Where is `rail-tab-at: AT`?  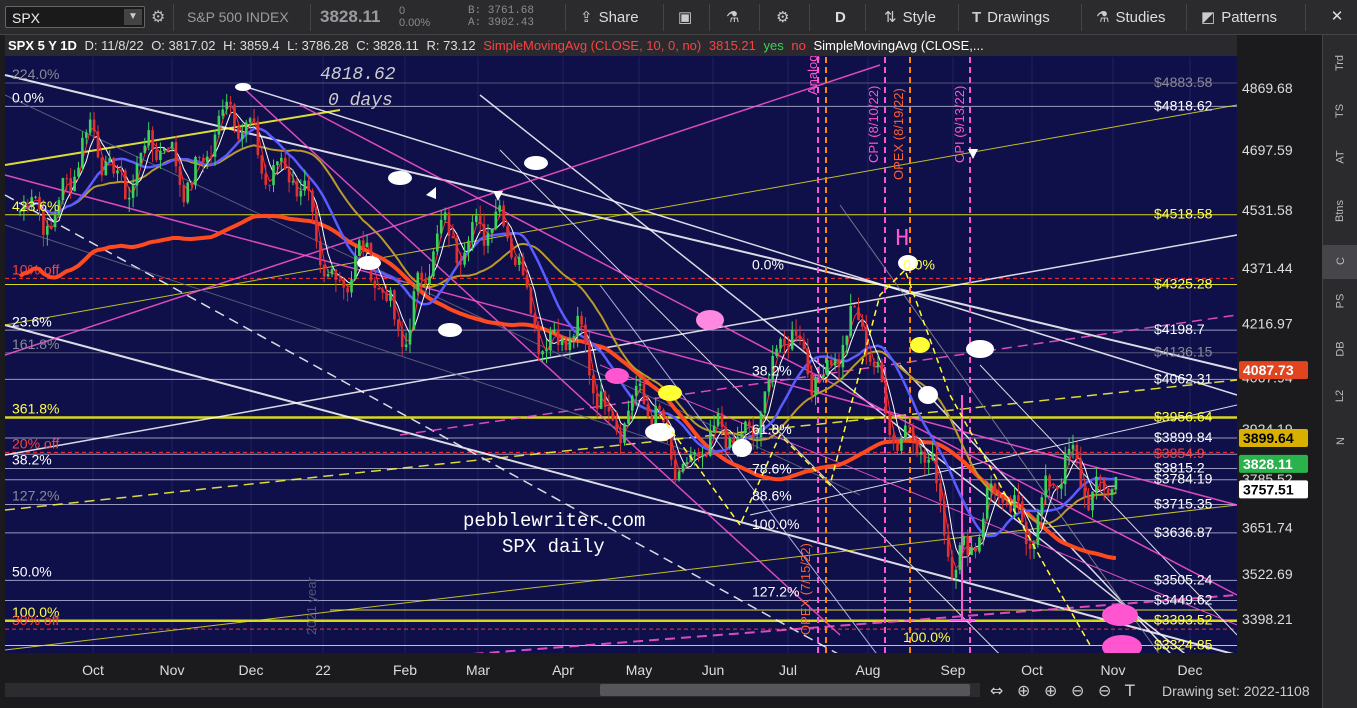 rail-tab-at: AT is located at coordinates (1340, 158).